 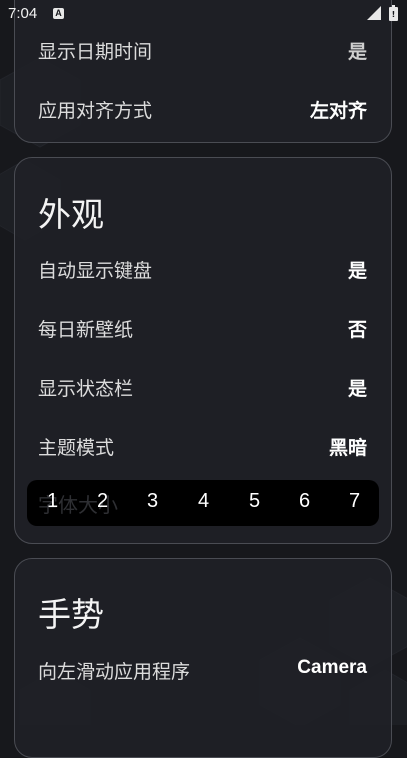 I want to click on row-label: 显示状态栏, so click(x=86, y=389).